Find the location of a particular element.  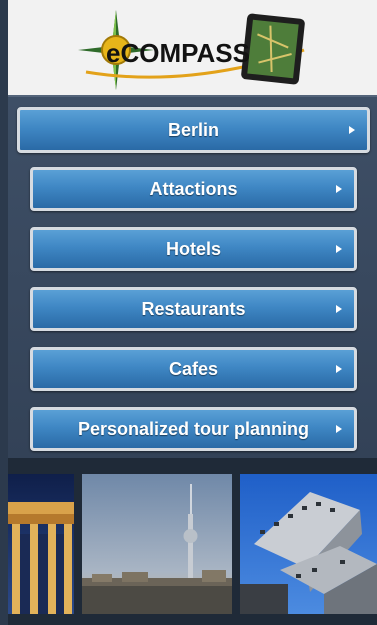

modern-hotel-photo is located at coordinates (308, 544).